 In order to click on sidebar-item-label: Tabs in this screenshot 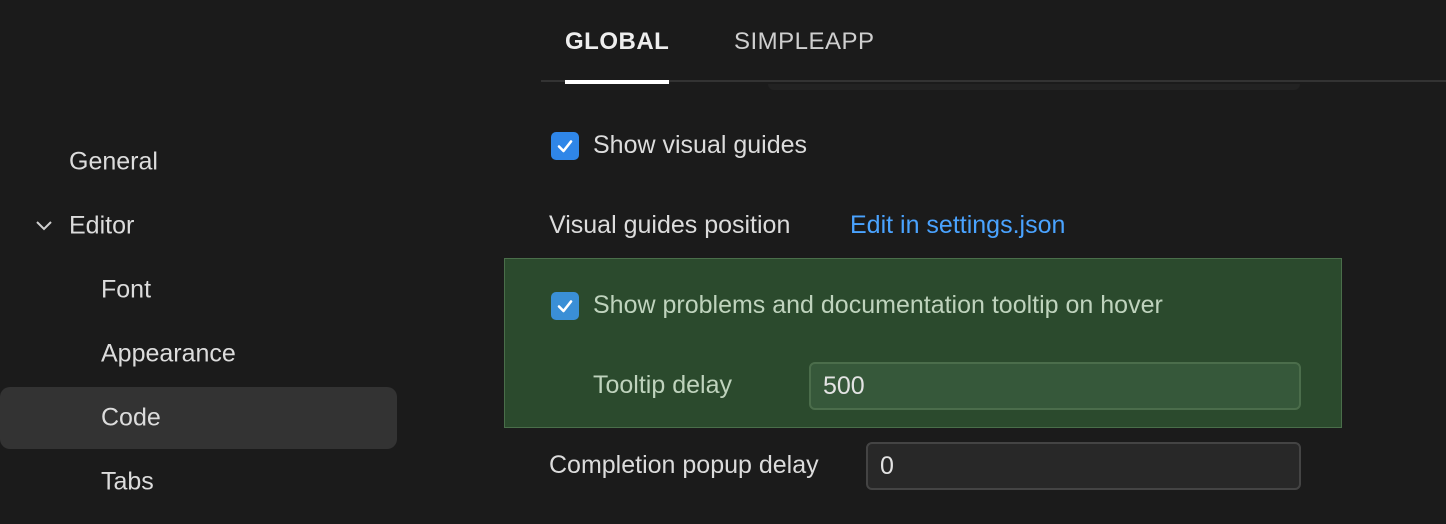, I will do `click(127, 481)`.